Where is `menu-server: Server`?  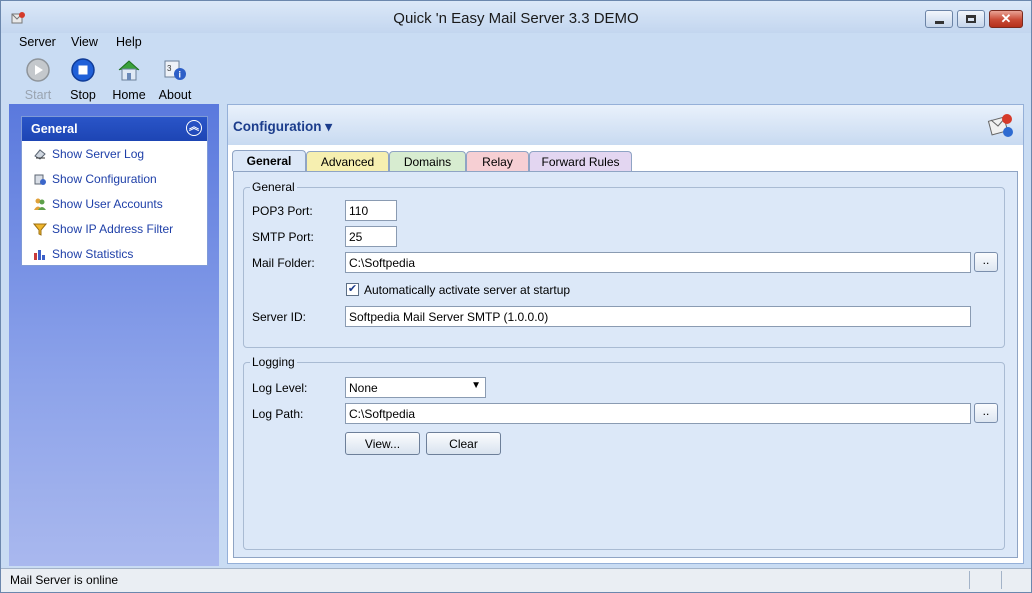
menu-server: Server is located at coordinates (37, 42).